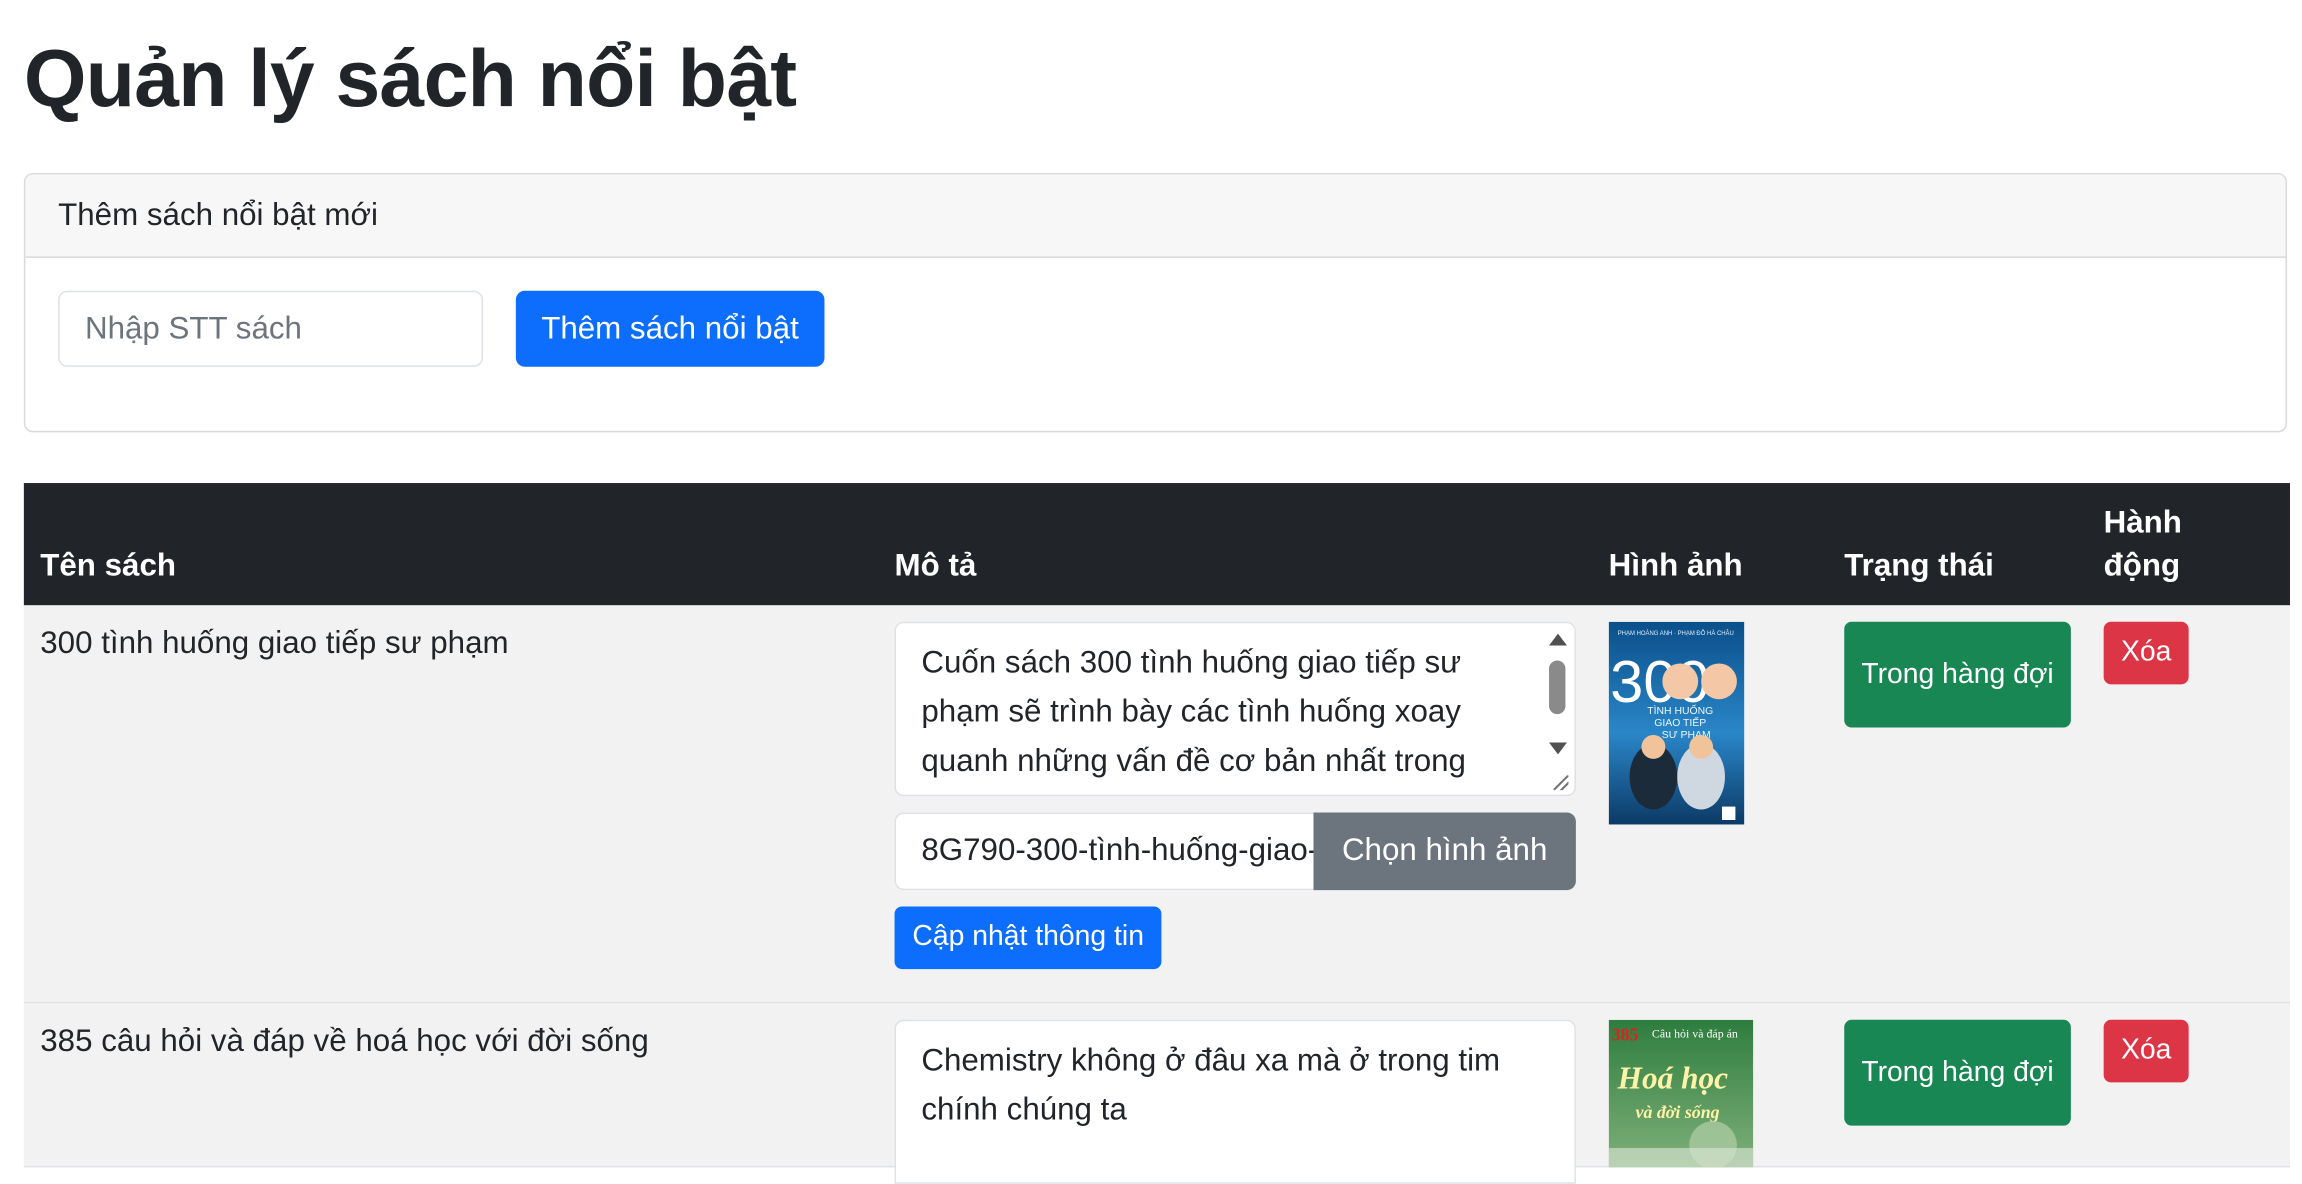  What do you see at coordinates (1675, 565) in the screenshot?
I see `header-image: Hình ảnh` at bounding box center [1675, 565].